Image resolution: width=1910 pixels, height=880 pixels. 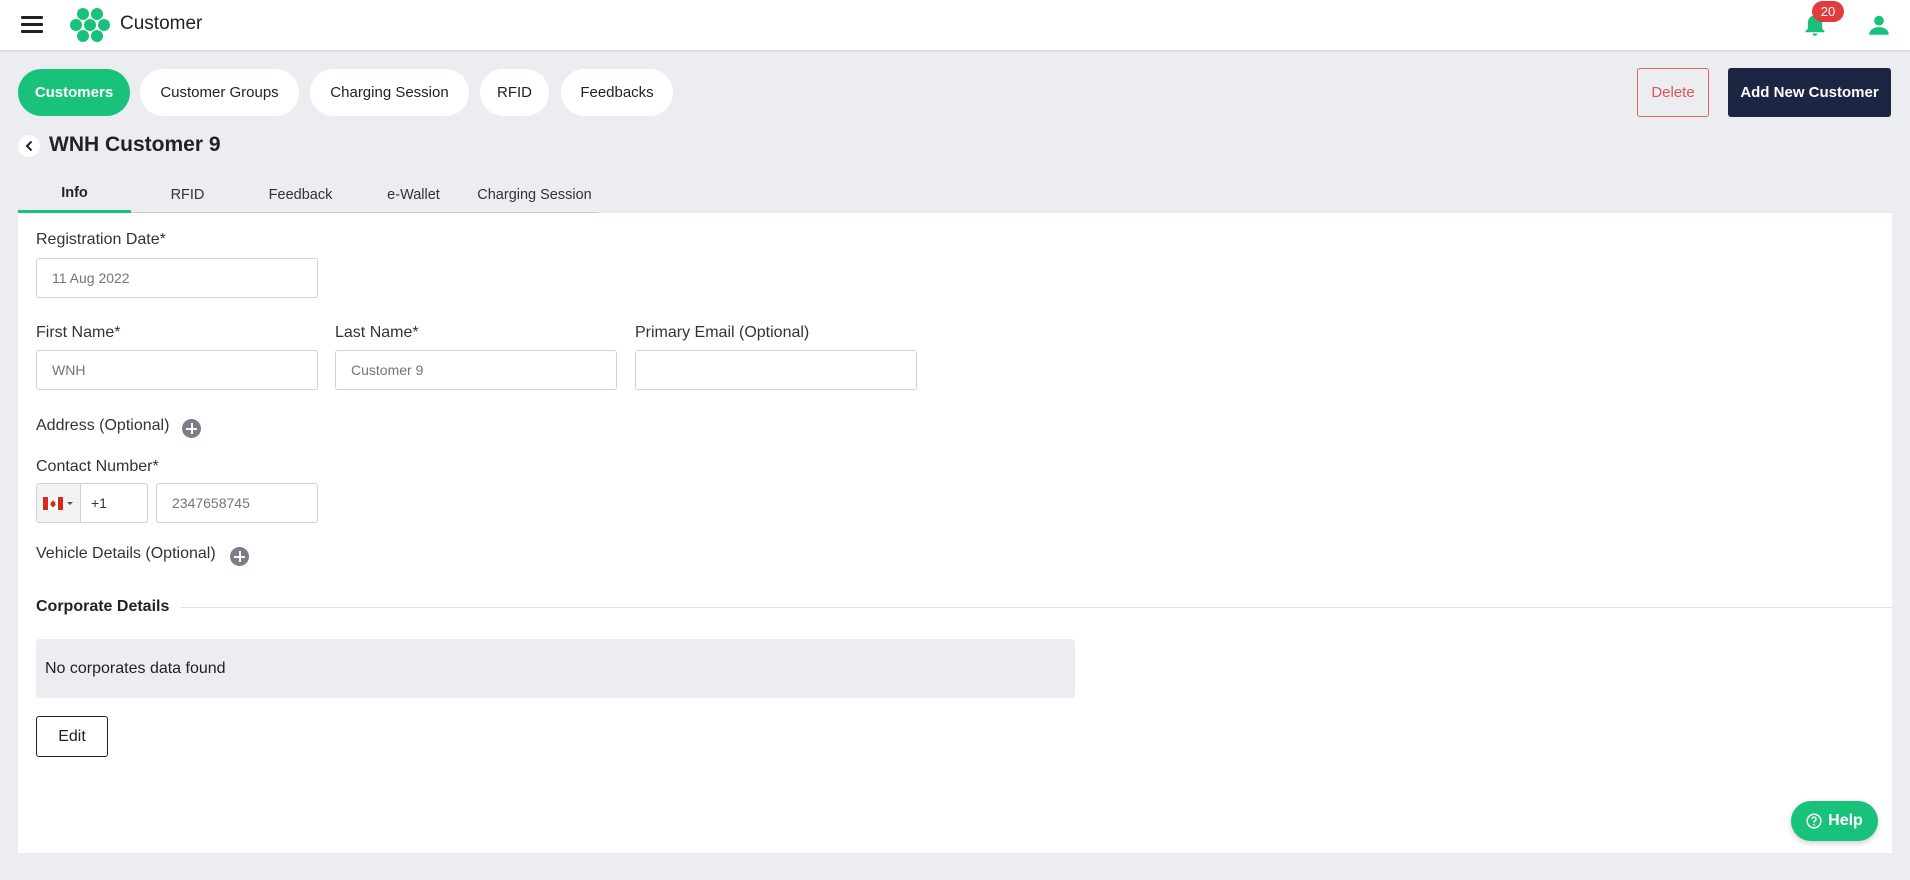 I want to click on canada-flag-icon, so click(x=53, y=503).